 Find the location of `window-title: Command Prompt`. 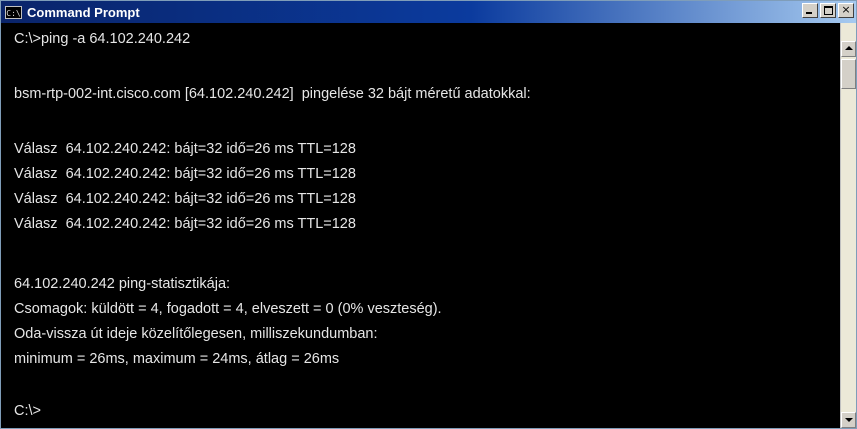

window-title: Command Prompt is located at coordinates (83, 12).